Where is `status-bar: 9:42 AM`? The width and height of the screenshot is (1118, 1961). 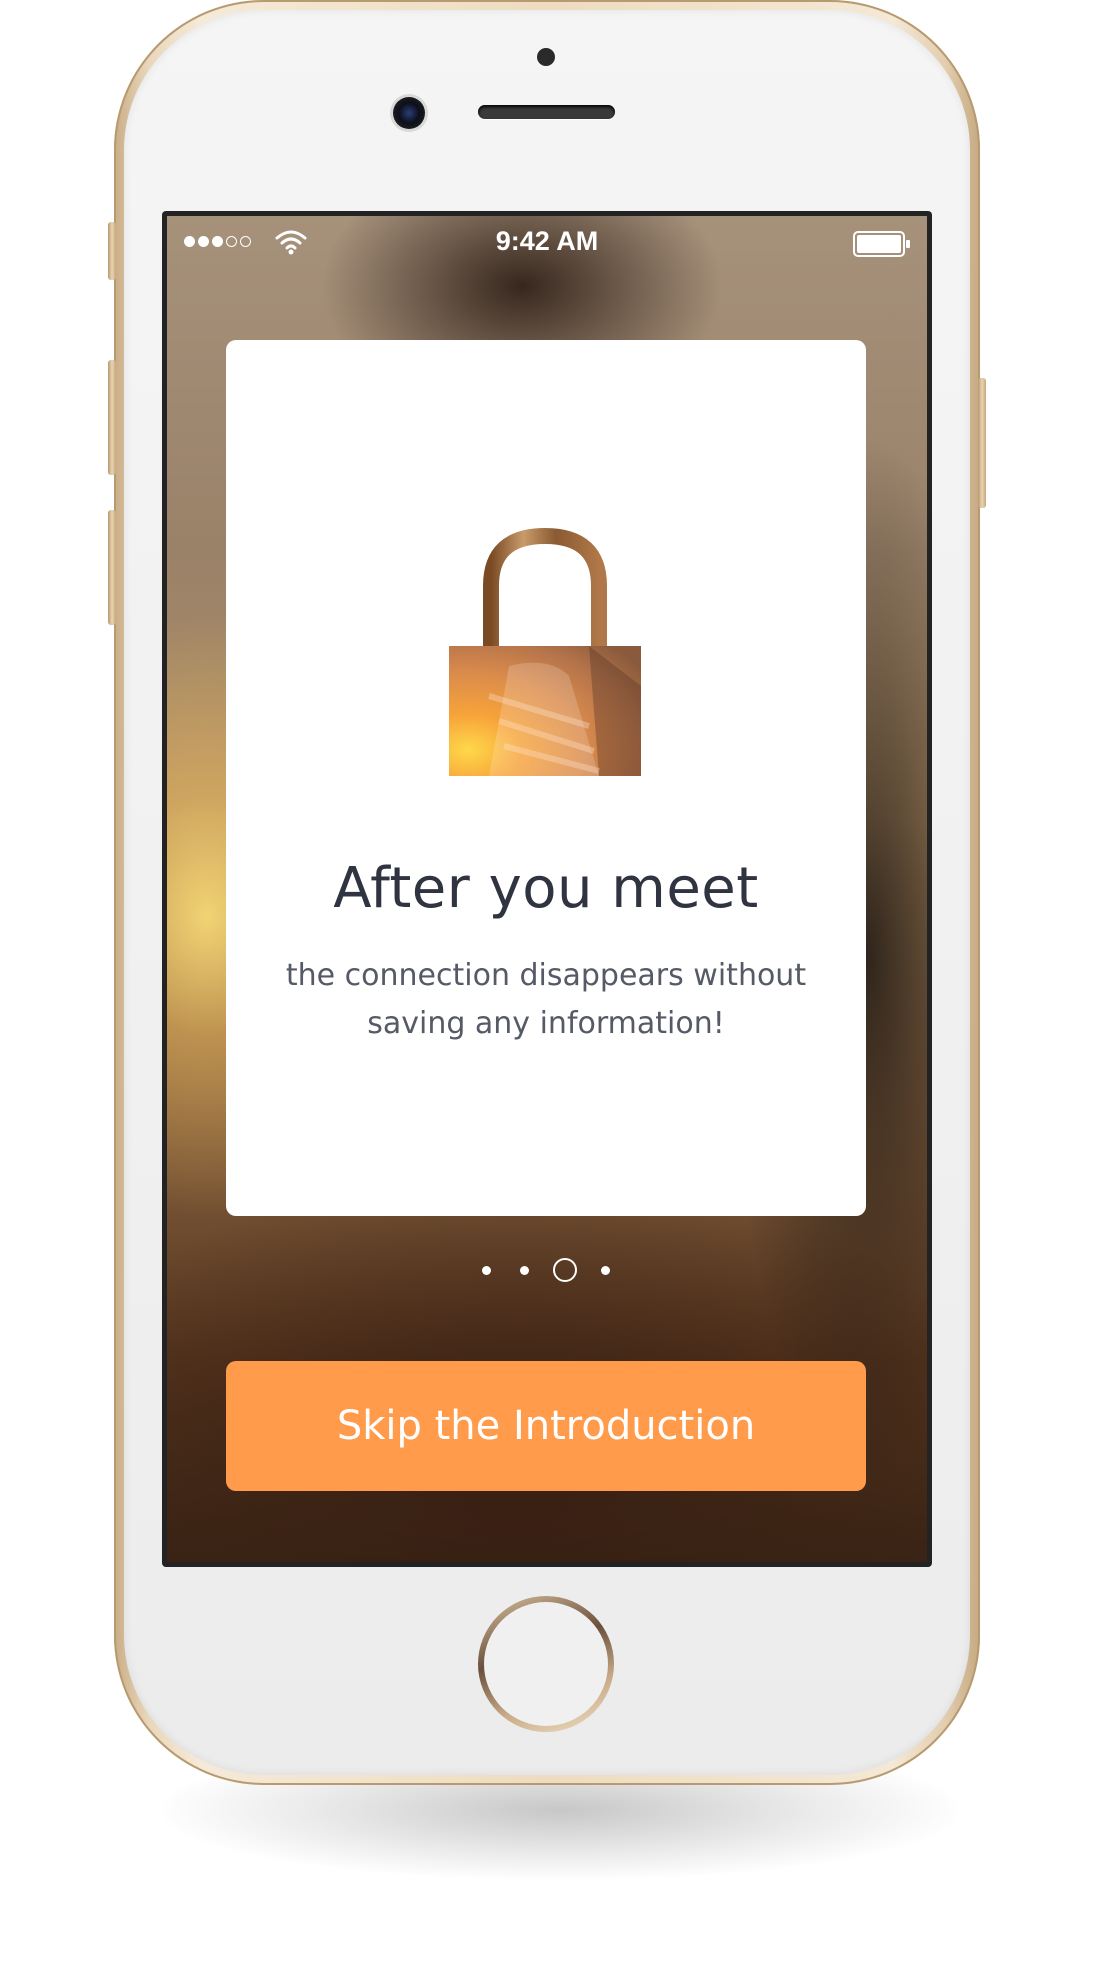 status-bar: 9:42 AM is located at coordinates (547, 244).